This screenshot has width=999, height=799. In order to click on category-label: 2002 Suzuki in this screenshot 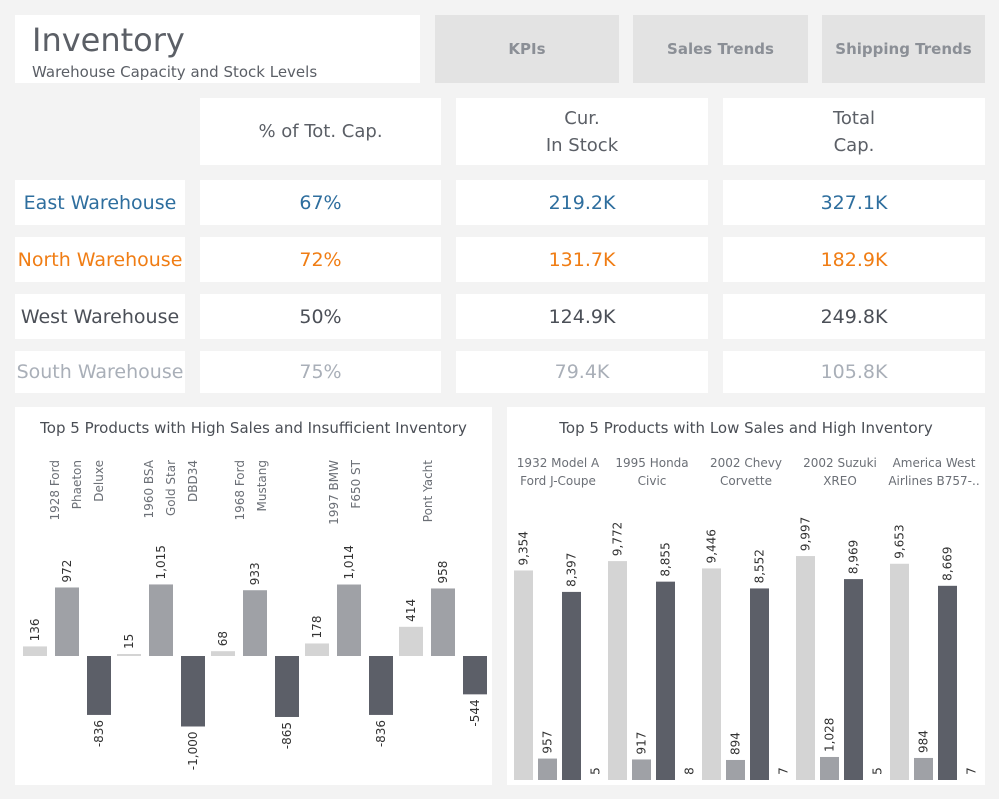, I will do `click(840, 463)`.